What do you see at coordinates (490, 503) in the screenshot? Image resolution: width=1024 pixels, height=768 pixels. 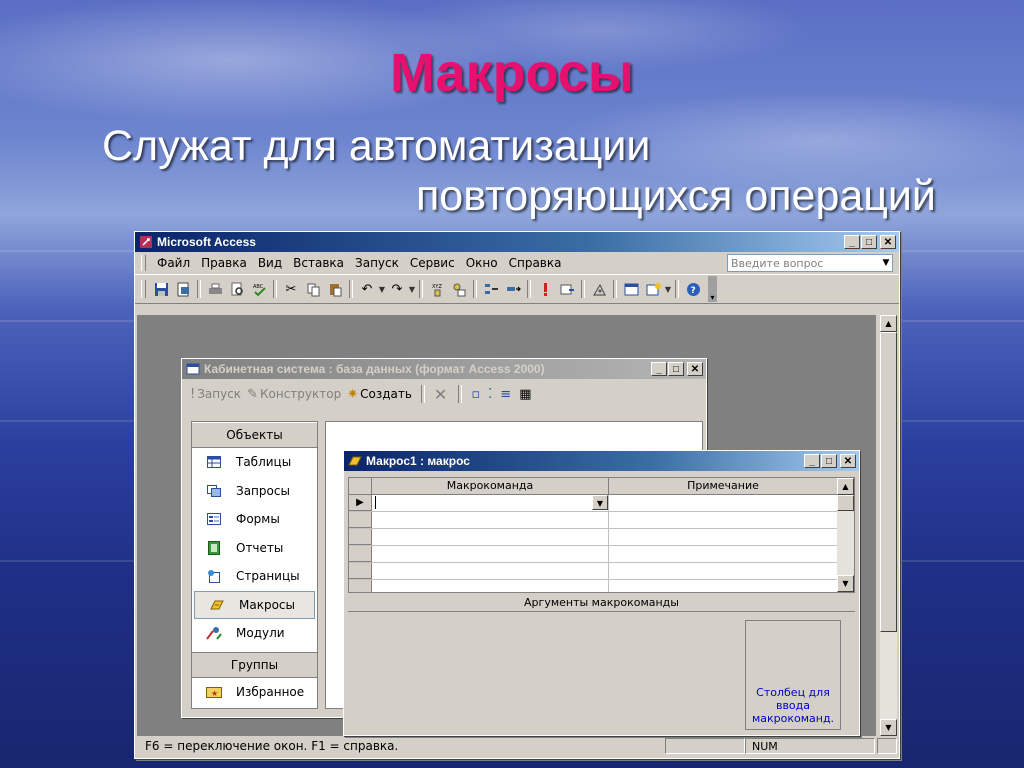 I see `action-cell: ▼` at bounding box center [490, 503].